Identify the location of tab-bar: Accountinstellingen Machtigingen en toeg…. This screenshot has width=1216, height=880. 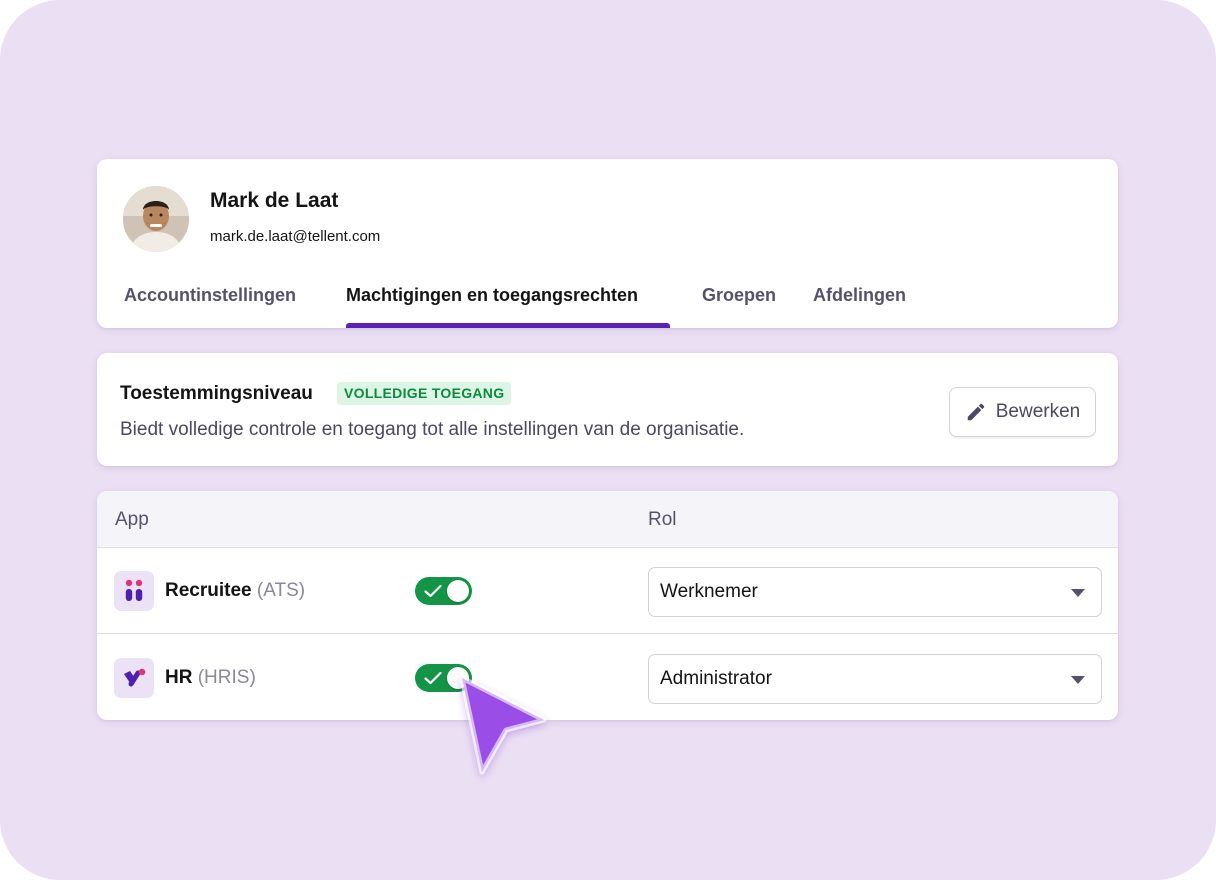
(607, 303).